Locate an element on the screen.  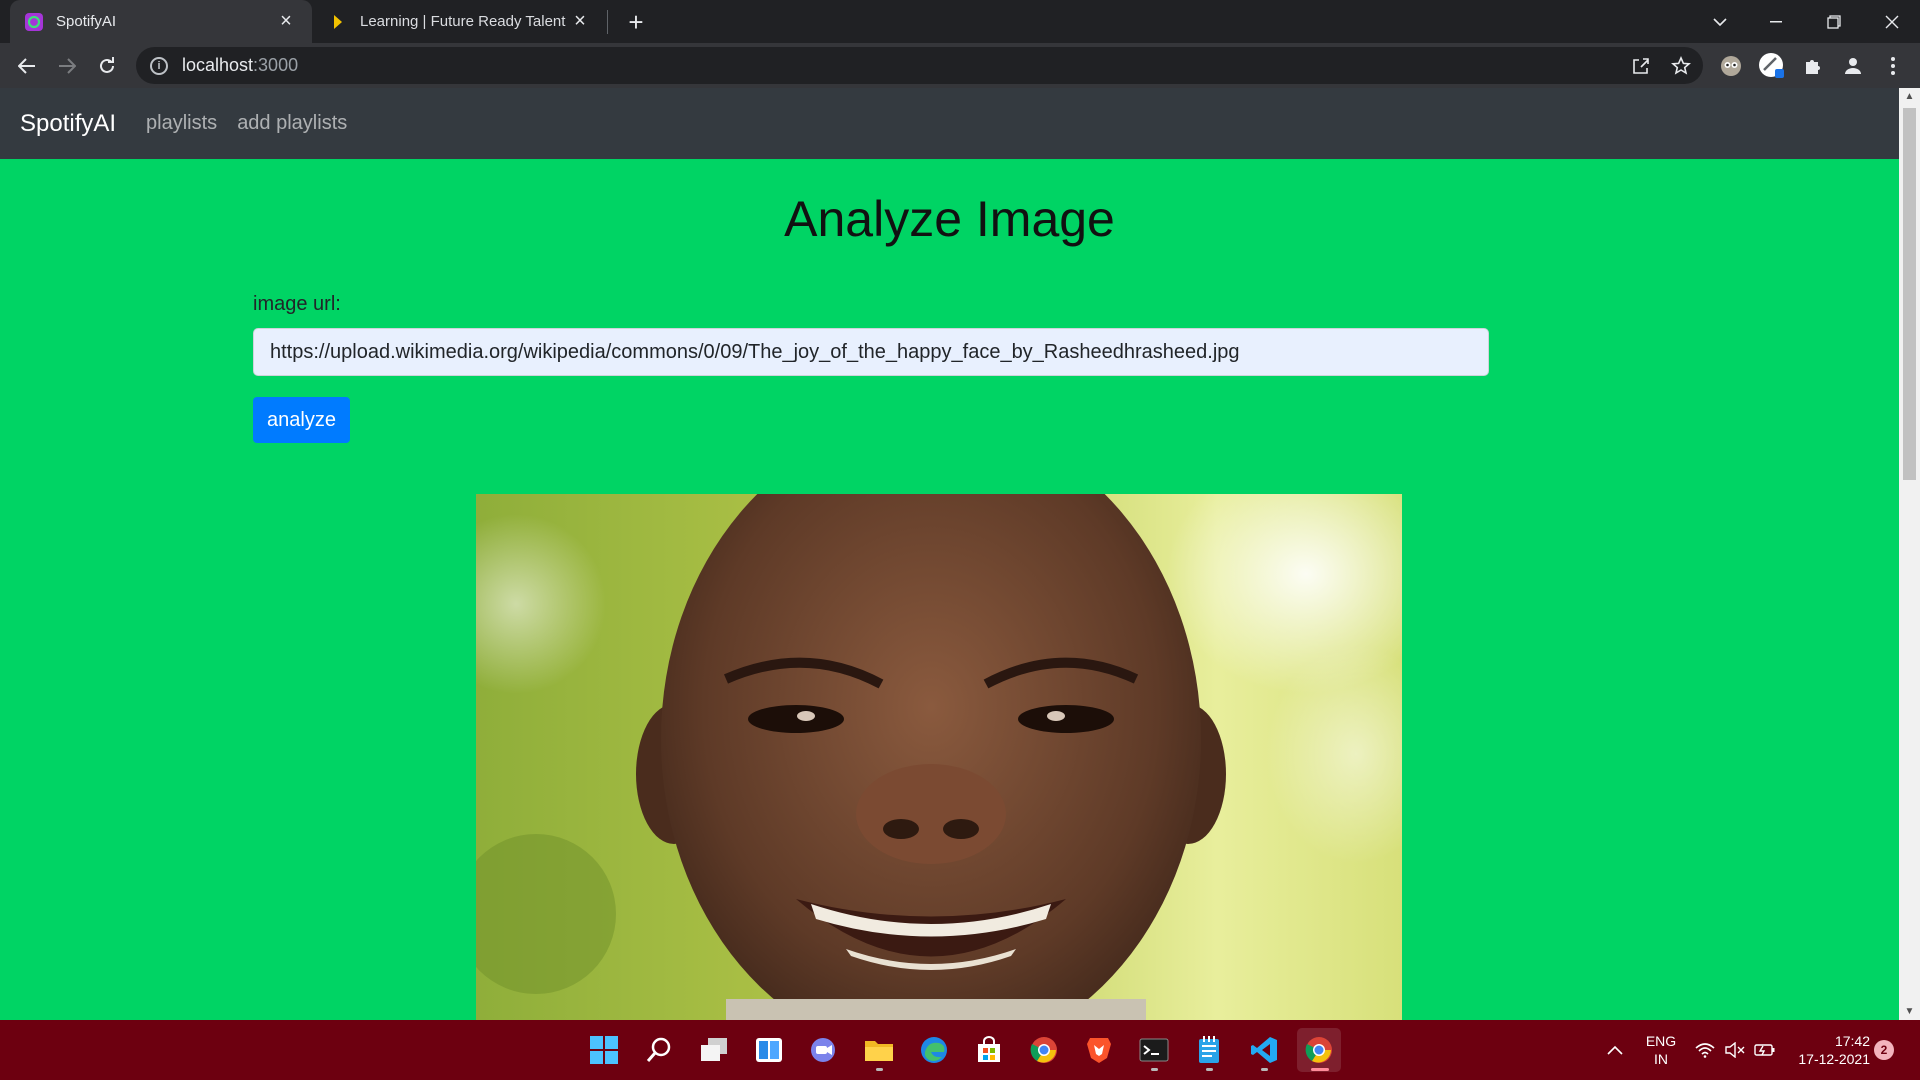
tab-title: SpotifyAI is located at coordinates (86, 21).